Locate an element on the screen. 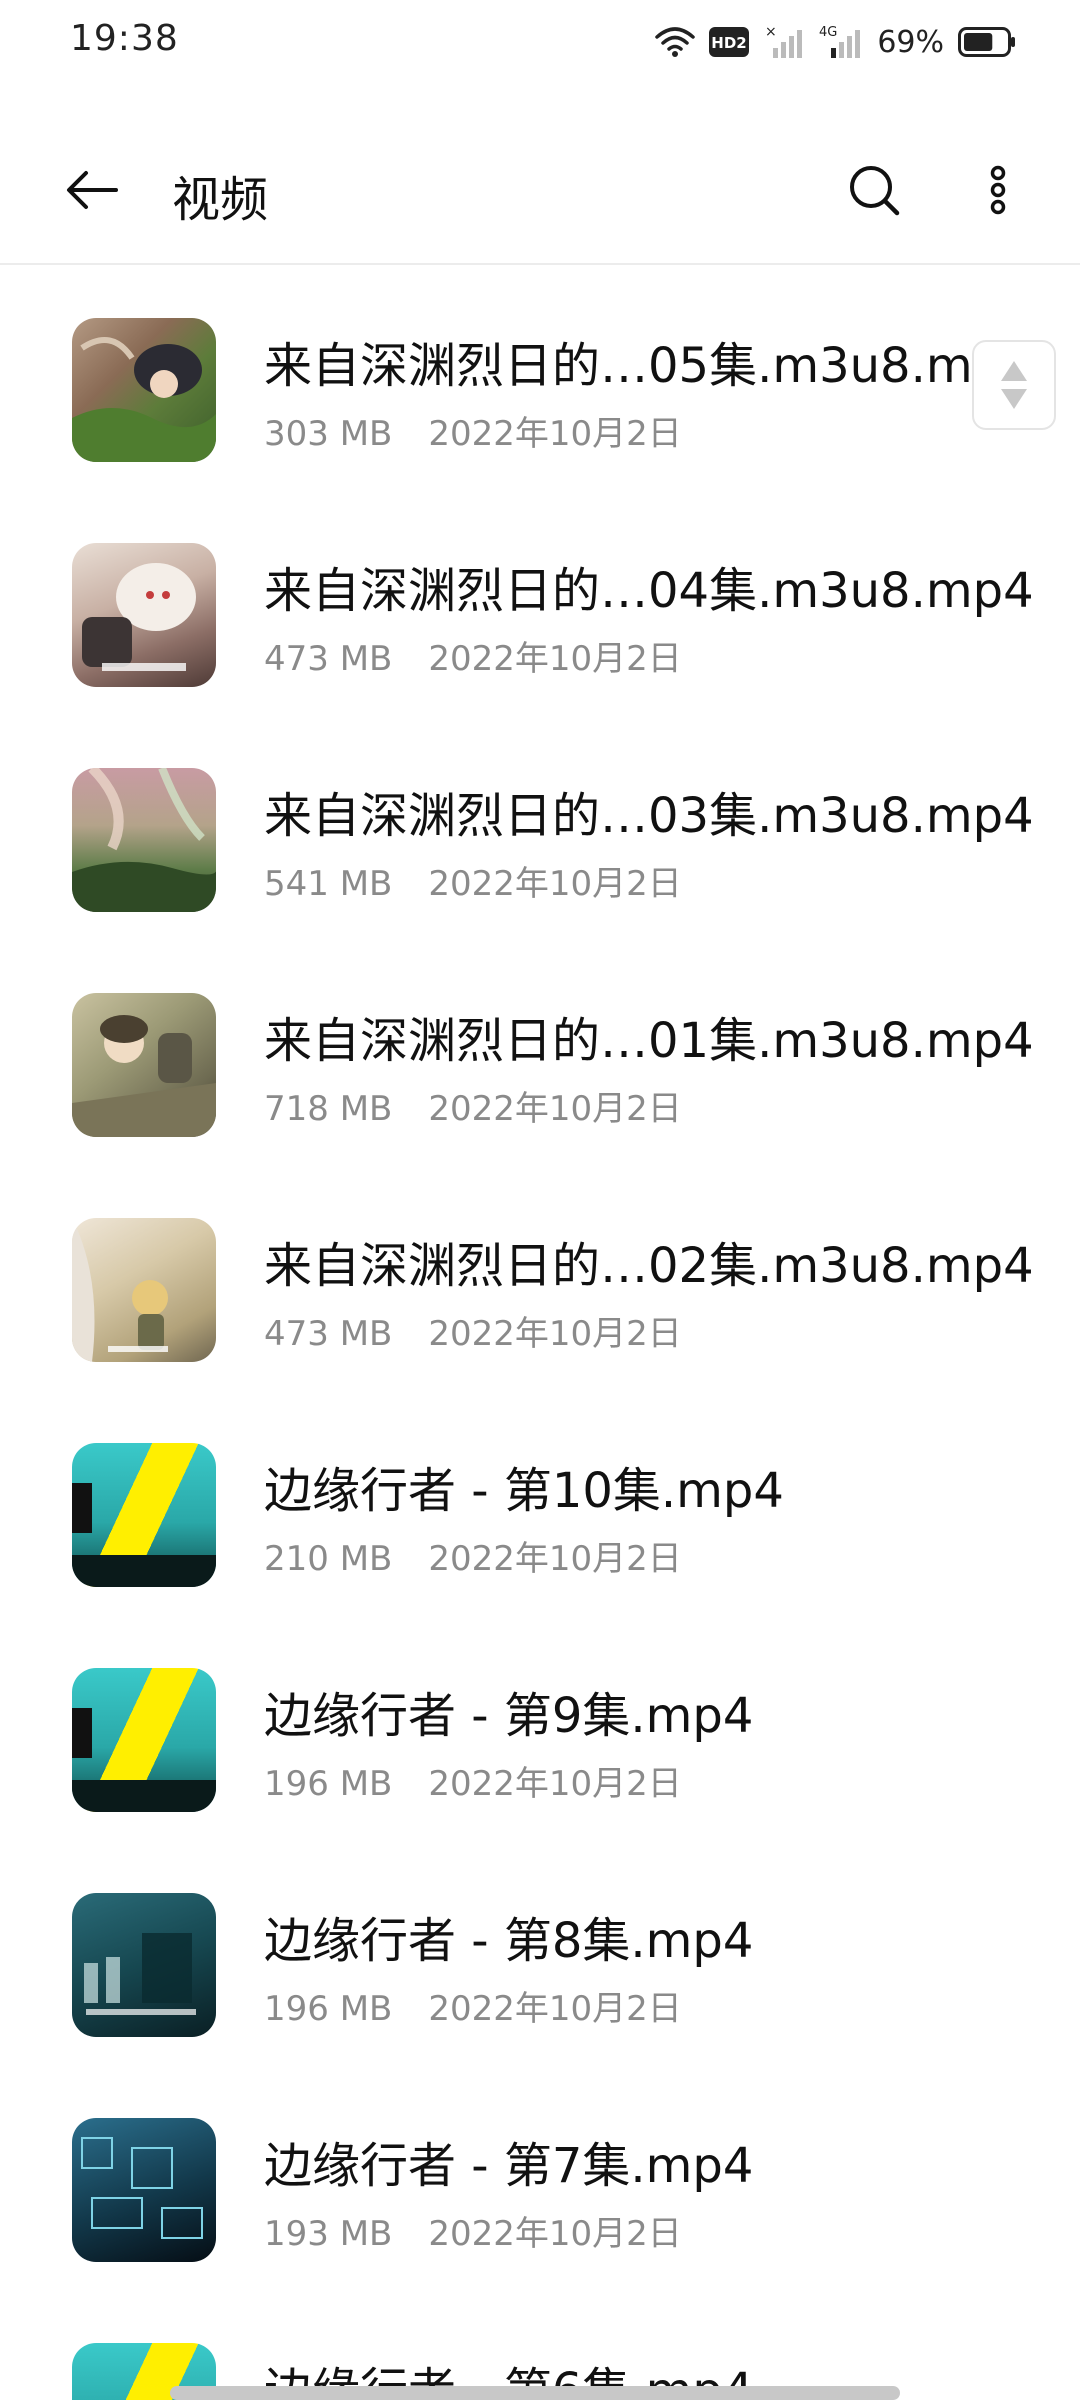 Image resolution: width=1080 pixels, height=2400 pixels. fast-scroll-handle is located at coordinates (1014, 385).